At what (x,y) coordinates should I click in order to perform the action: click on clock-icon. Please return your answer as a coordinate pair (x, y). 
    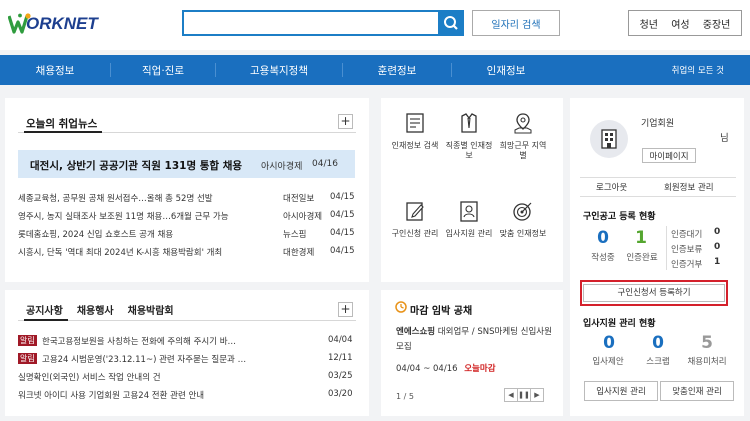
    Looking at the image, I should click on (401, 307).